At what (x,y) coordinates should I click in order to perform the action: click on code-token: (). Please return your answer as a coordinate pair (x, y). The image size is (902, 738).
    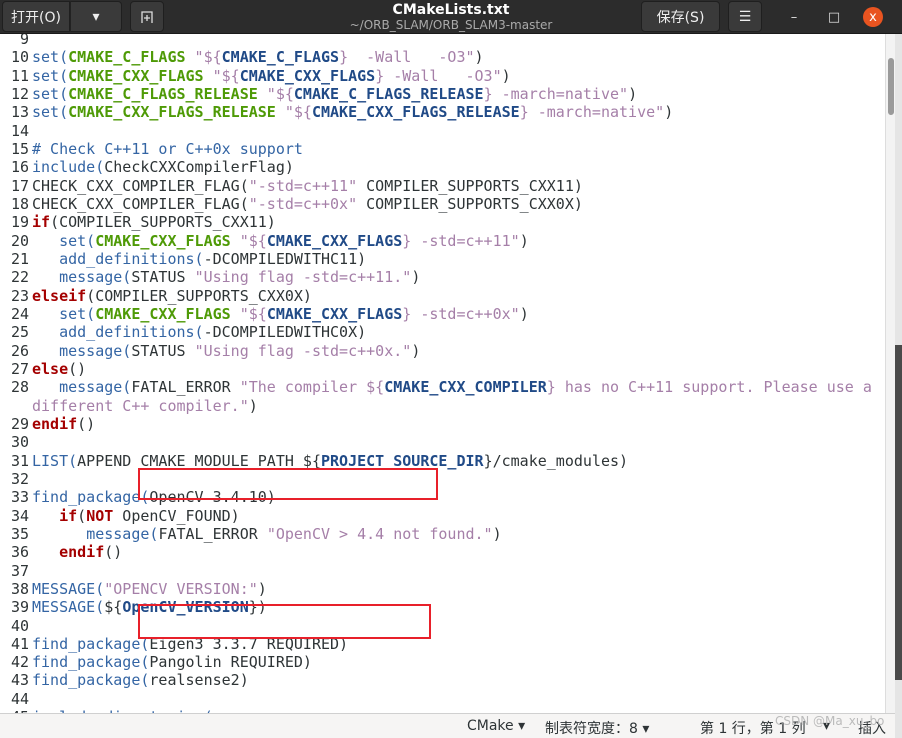
    Looking at the image, I should click on (77, 368).